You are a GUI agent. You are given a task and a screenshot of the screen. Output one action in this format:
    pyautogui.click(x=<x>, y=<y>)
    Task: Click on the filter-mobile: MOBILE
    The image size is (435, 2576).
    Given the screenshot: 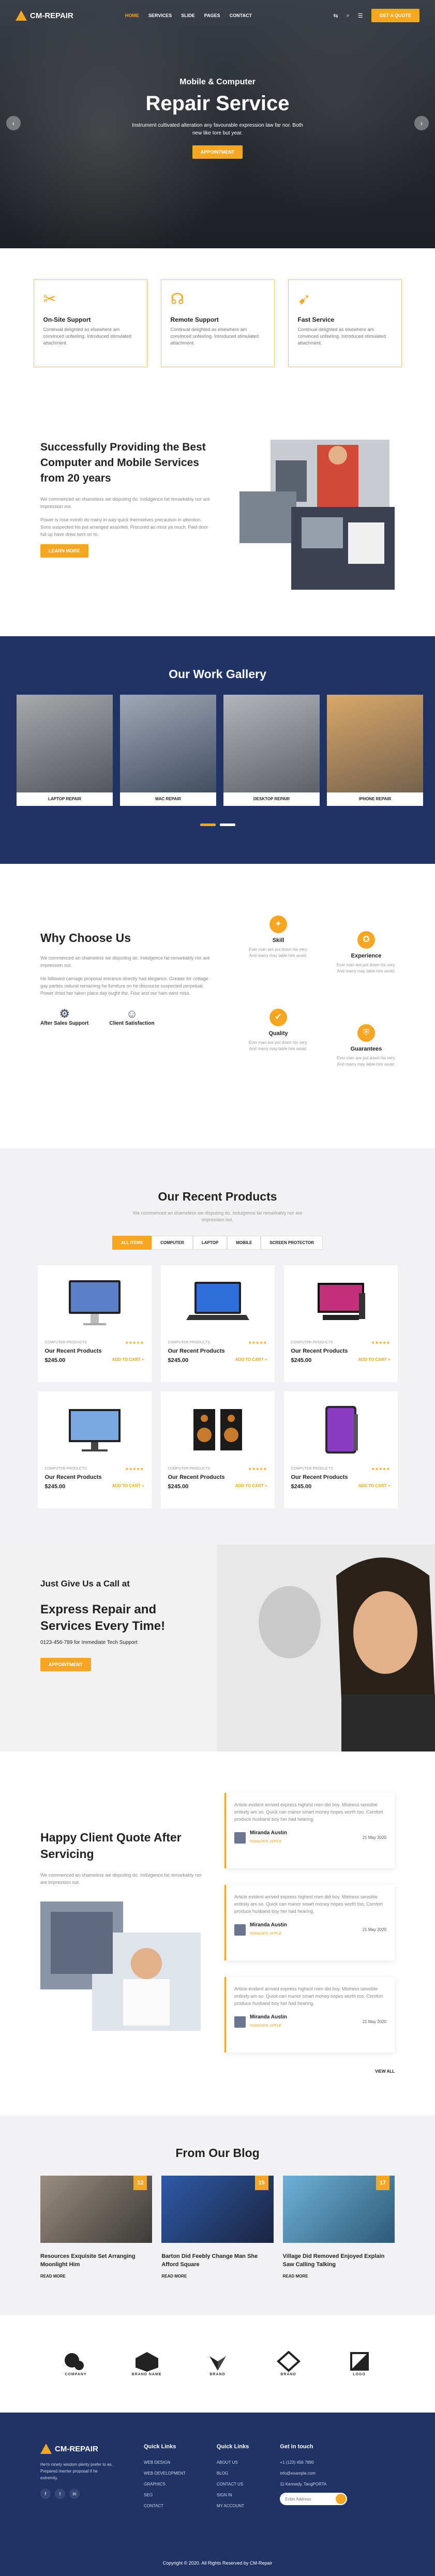 What is the action you would take?
    pyautogui.click(x=244, y=1243)
    